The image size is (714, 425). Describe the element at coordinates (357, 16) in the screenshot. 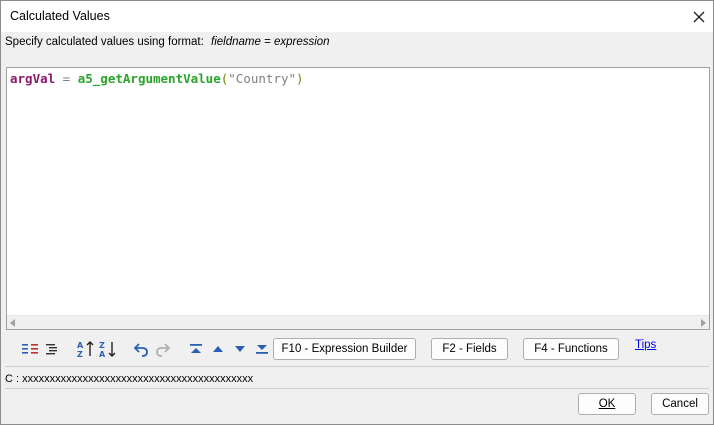

I see `title-bar: Calculated Values` at that location.